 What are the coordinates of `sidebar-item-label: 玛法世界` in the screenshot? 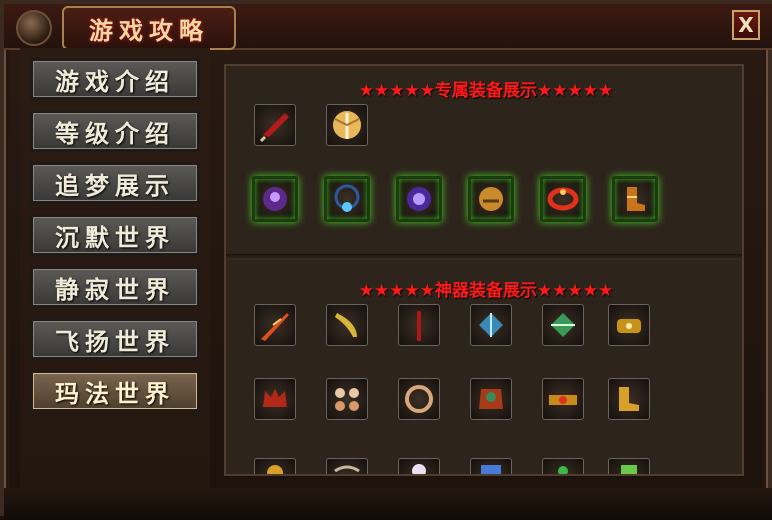 It's located at (115, 393).